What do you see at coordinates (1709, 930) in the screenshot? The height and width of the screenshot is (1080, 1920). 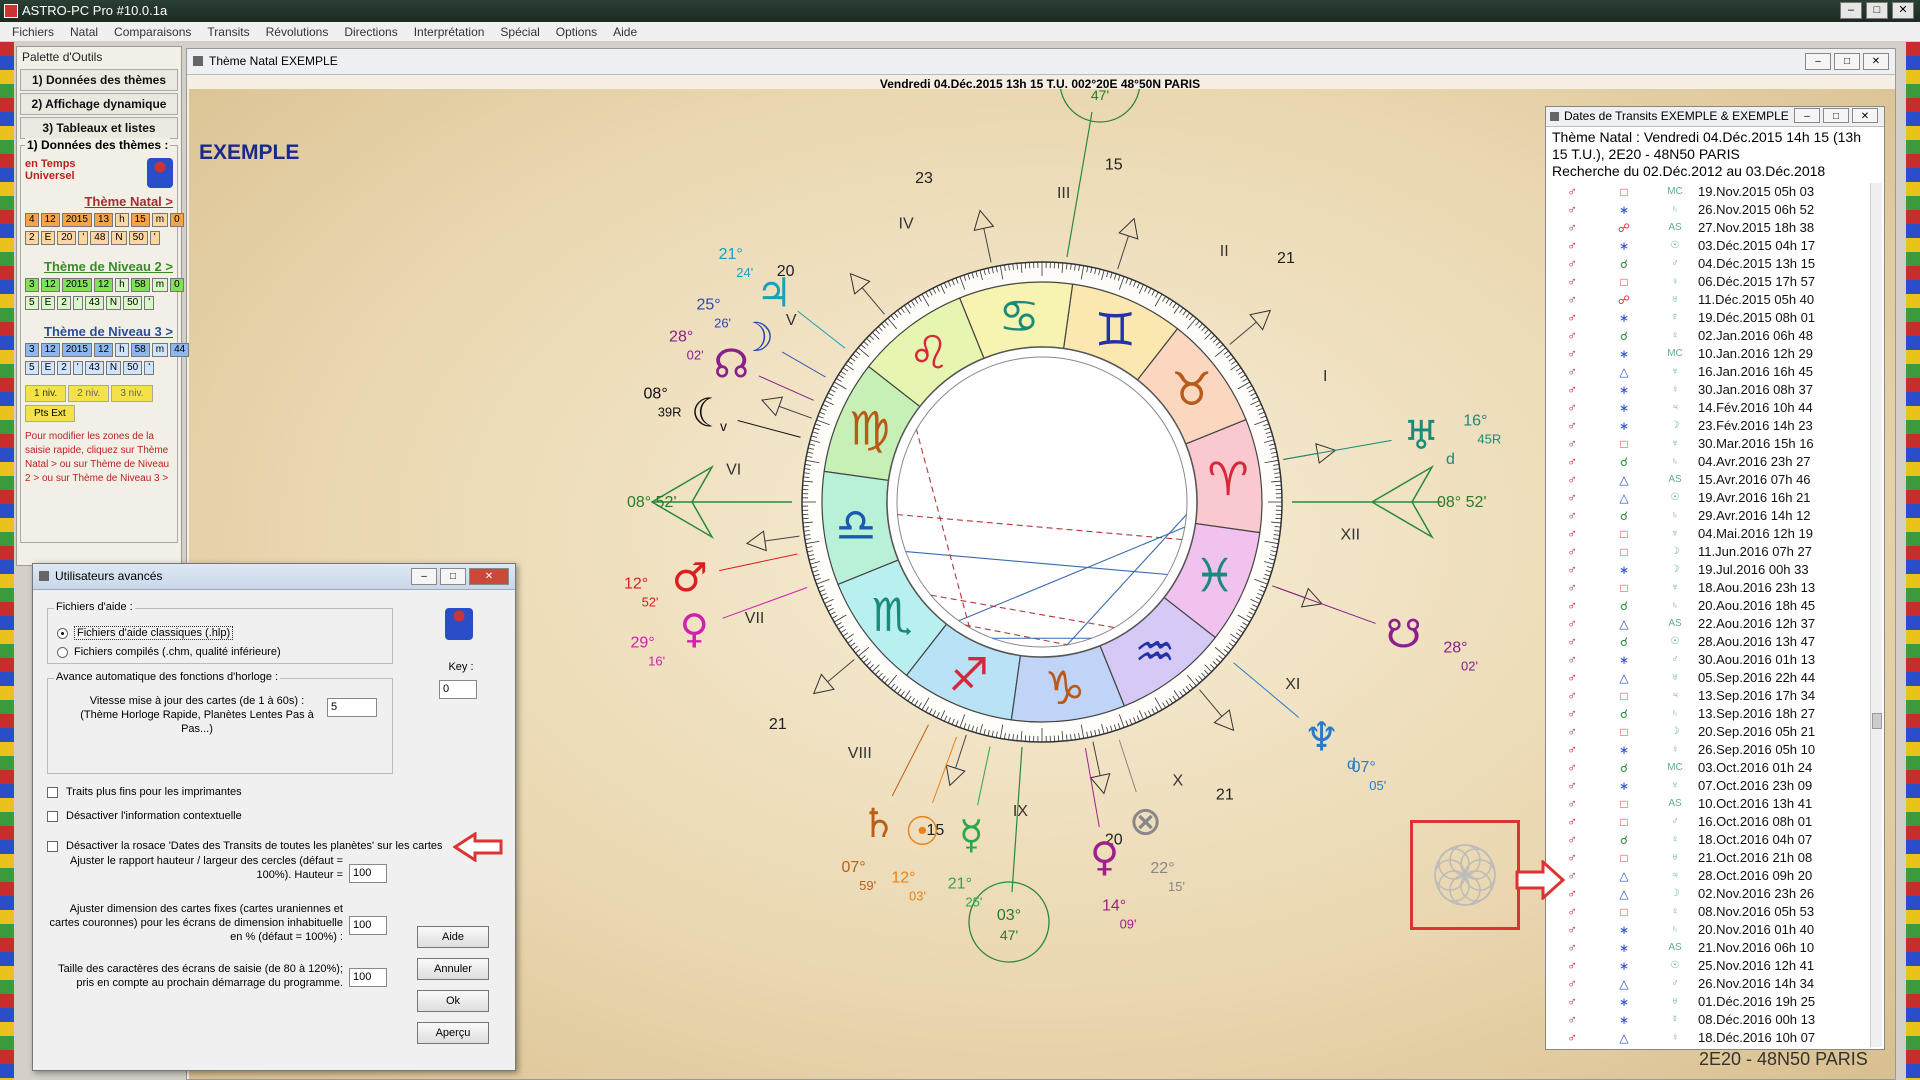 I see `transit-row: ♂ ∗ ♄ 20.Nov.2016 01h 40` at bounding box center [1709, 930].